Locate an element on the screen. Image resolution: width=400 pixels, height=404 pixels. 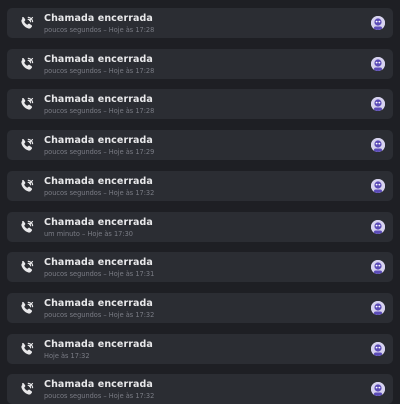
notification-item: Chamada encerrada Hoje às 17:32 is located at coordinates (200, 349).